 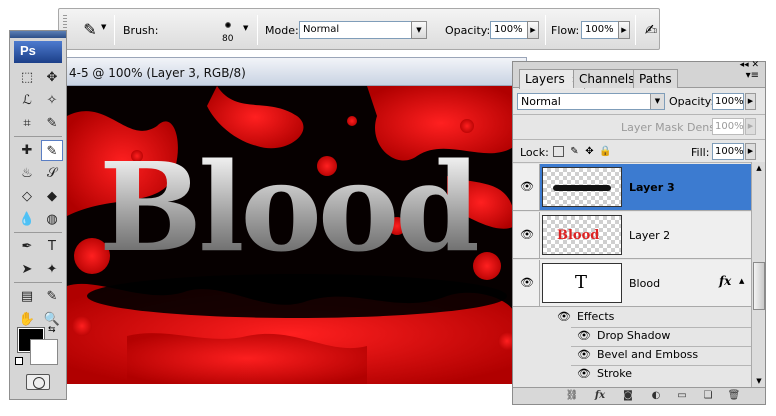 What do you see at coordinates (52, 196) in the screenshot?
I see `paint-bucket-icon: ◆` at bounding box center [52, 196].